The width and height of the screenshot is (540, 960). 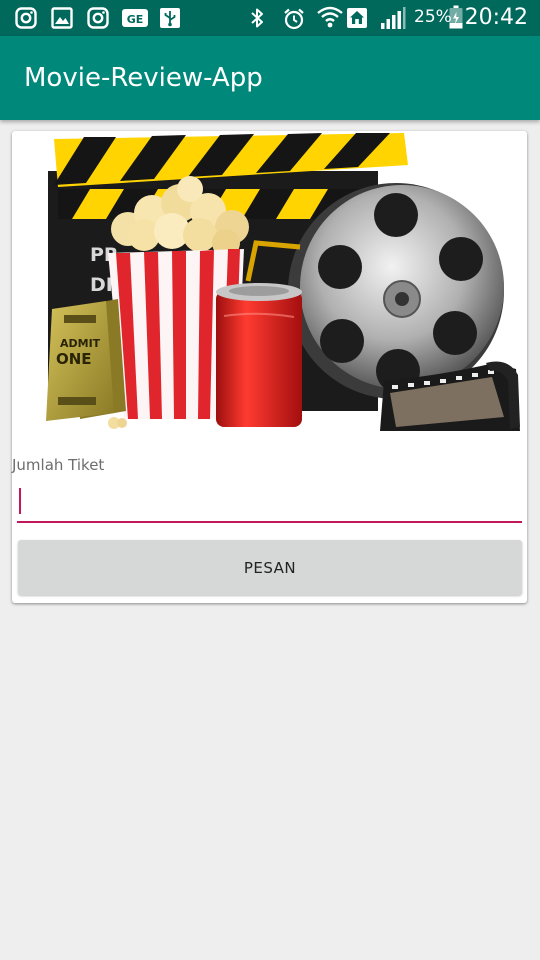 What do you see at coordinates (20, 501) in the screenshot?
I see `text-cursor` at bounding box center [20, 501].